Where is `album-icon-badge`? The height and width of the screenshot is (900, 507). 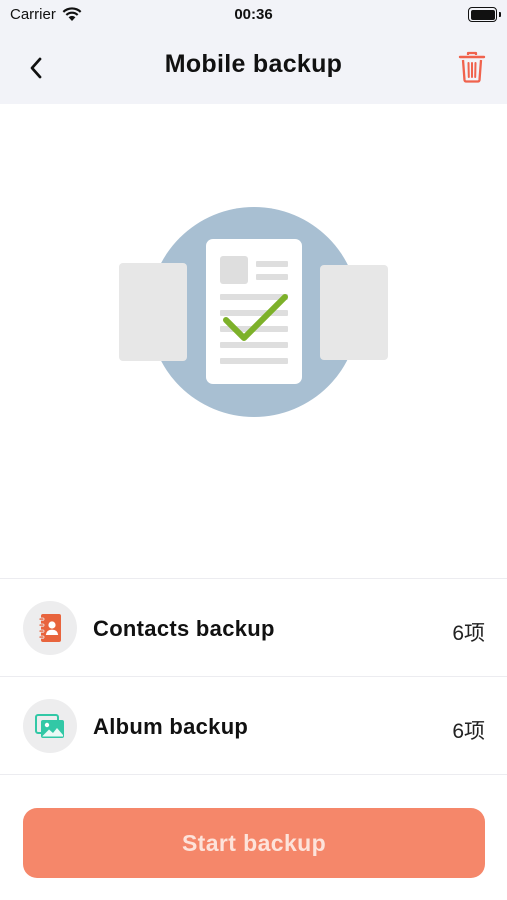
album-icon-badge is located at coordinates (50, 726).